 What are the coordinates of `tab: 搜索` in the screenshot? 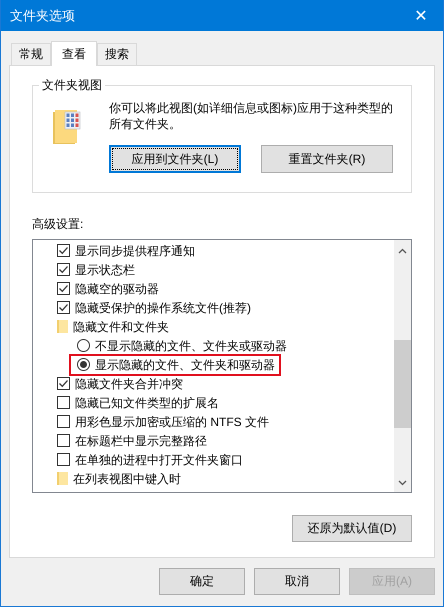 It's located at (117, 54).